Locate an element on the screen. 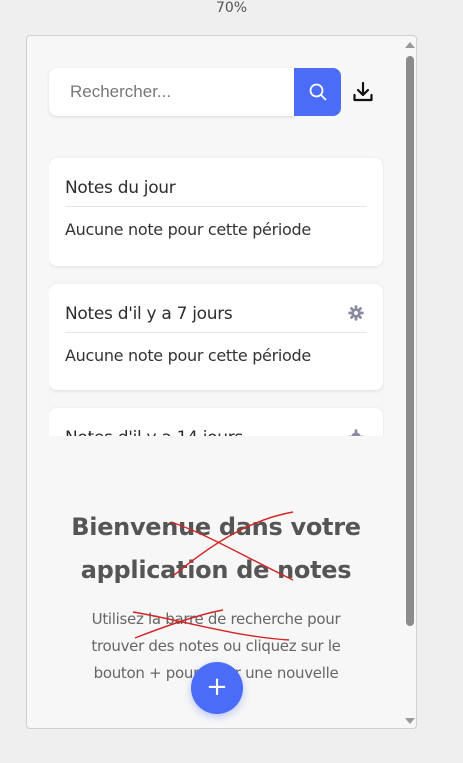 This screenshot has height=763, width=463. search-bar is located at coordinates (219, 92).